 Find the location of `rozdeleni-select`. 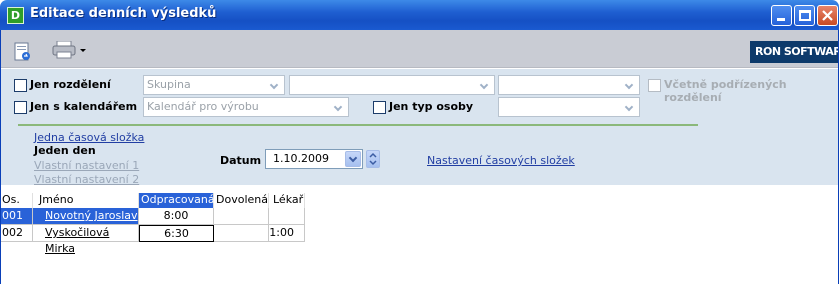

rozdeleni-select is located at coordinates (392, 85).